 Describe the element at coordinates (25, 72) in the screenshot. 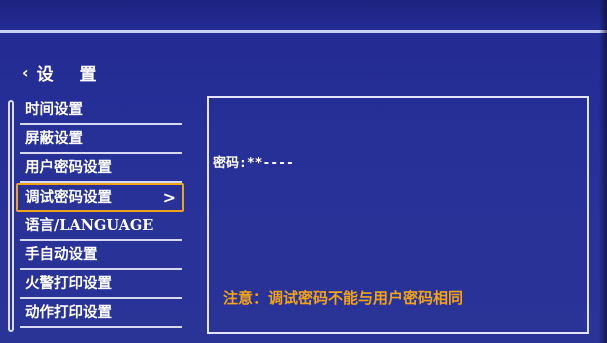

I see `back-chevron-icon: ‹` at that location.